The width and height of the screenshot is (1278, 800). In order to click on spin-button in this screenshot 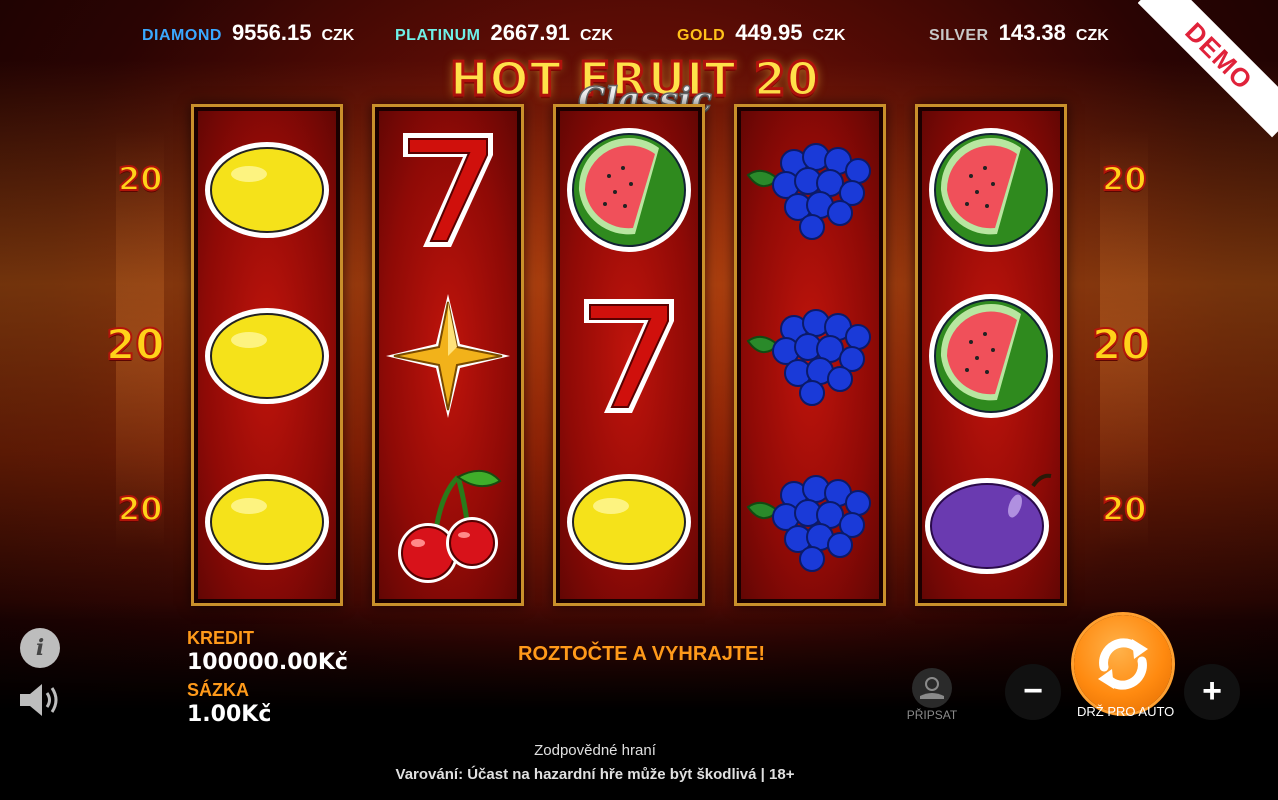, I will do `click(1123, 664)`.